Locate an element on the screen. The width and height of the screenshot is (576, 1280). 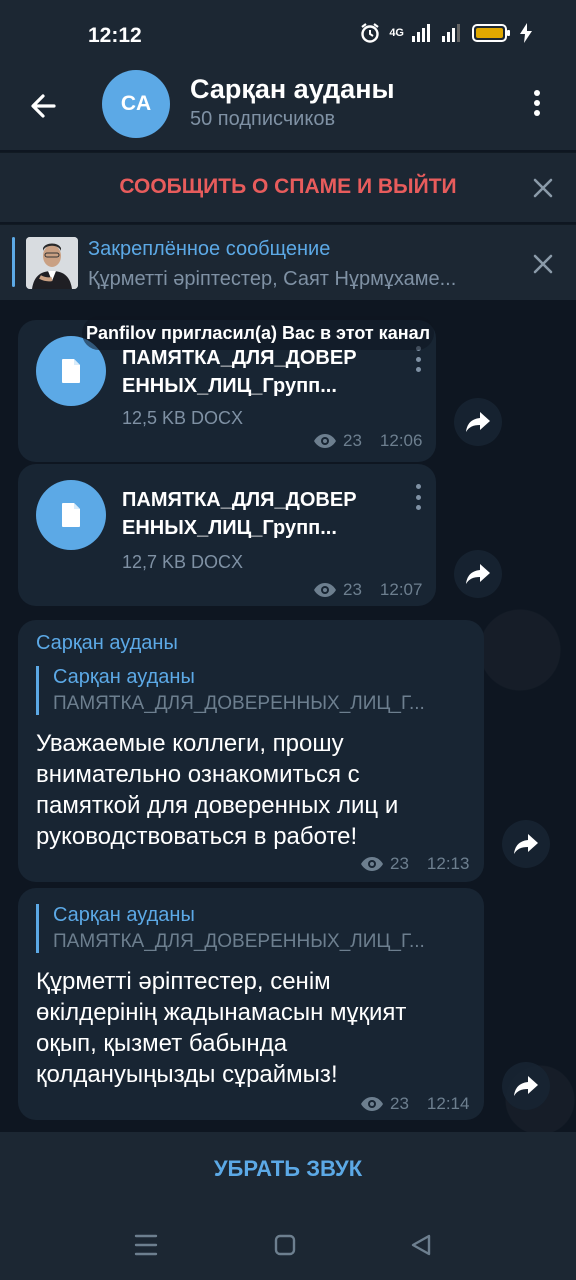
service-message: Panfilov пригласил(а) Вас в этот канал is located at coordinates (258, 333).